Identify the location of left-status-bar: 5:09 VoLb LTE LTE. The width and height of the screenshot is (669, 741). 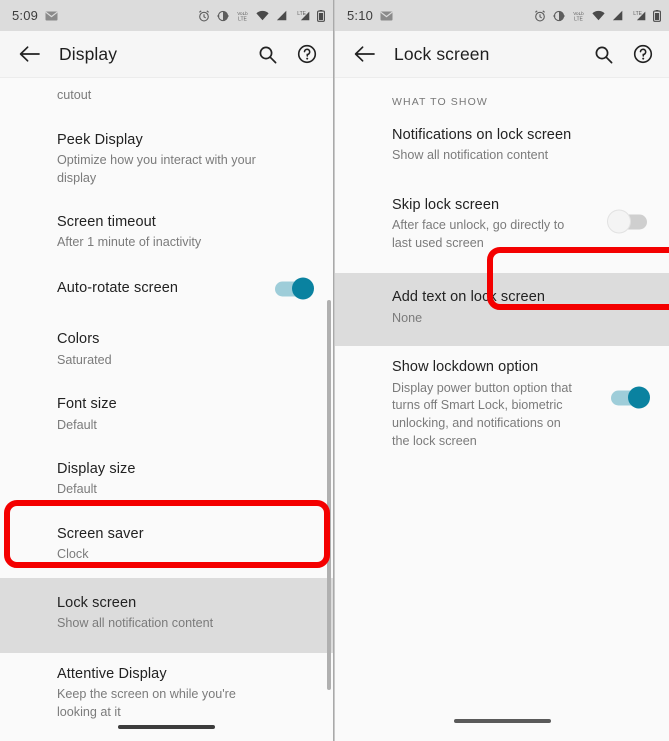
(166, 15).